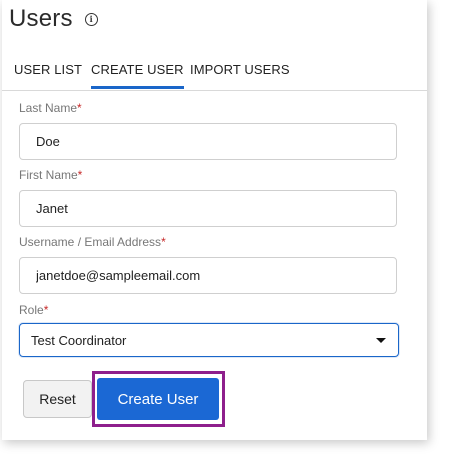 This screenshot has width=450, height=463. Describe the element at coordinates (137, 75) in the screenshot. I see `tab-create-user: CREATE USER` at that location.